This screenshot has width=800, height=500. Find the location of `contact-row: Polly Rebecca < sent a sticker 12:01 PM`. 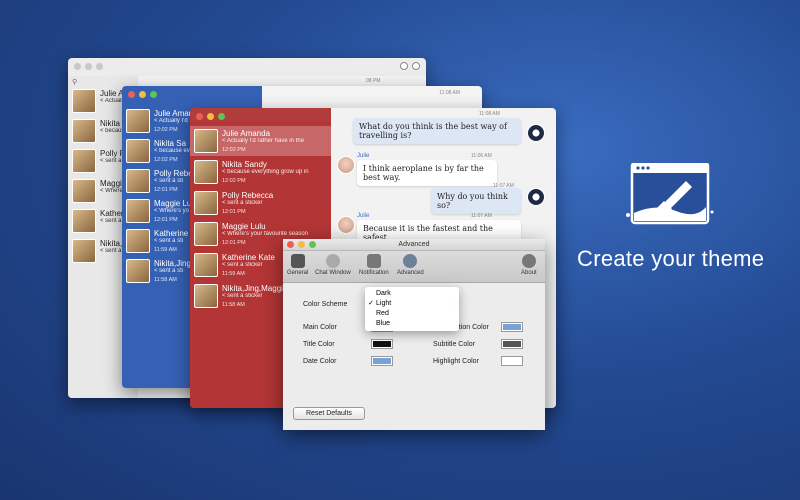

contact-row: Polly Rebecca < sent a sticker 12:01 PM is located at coordinates (260, 203).